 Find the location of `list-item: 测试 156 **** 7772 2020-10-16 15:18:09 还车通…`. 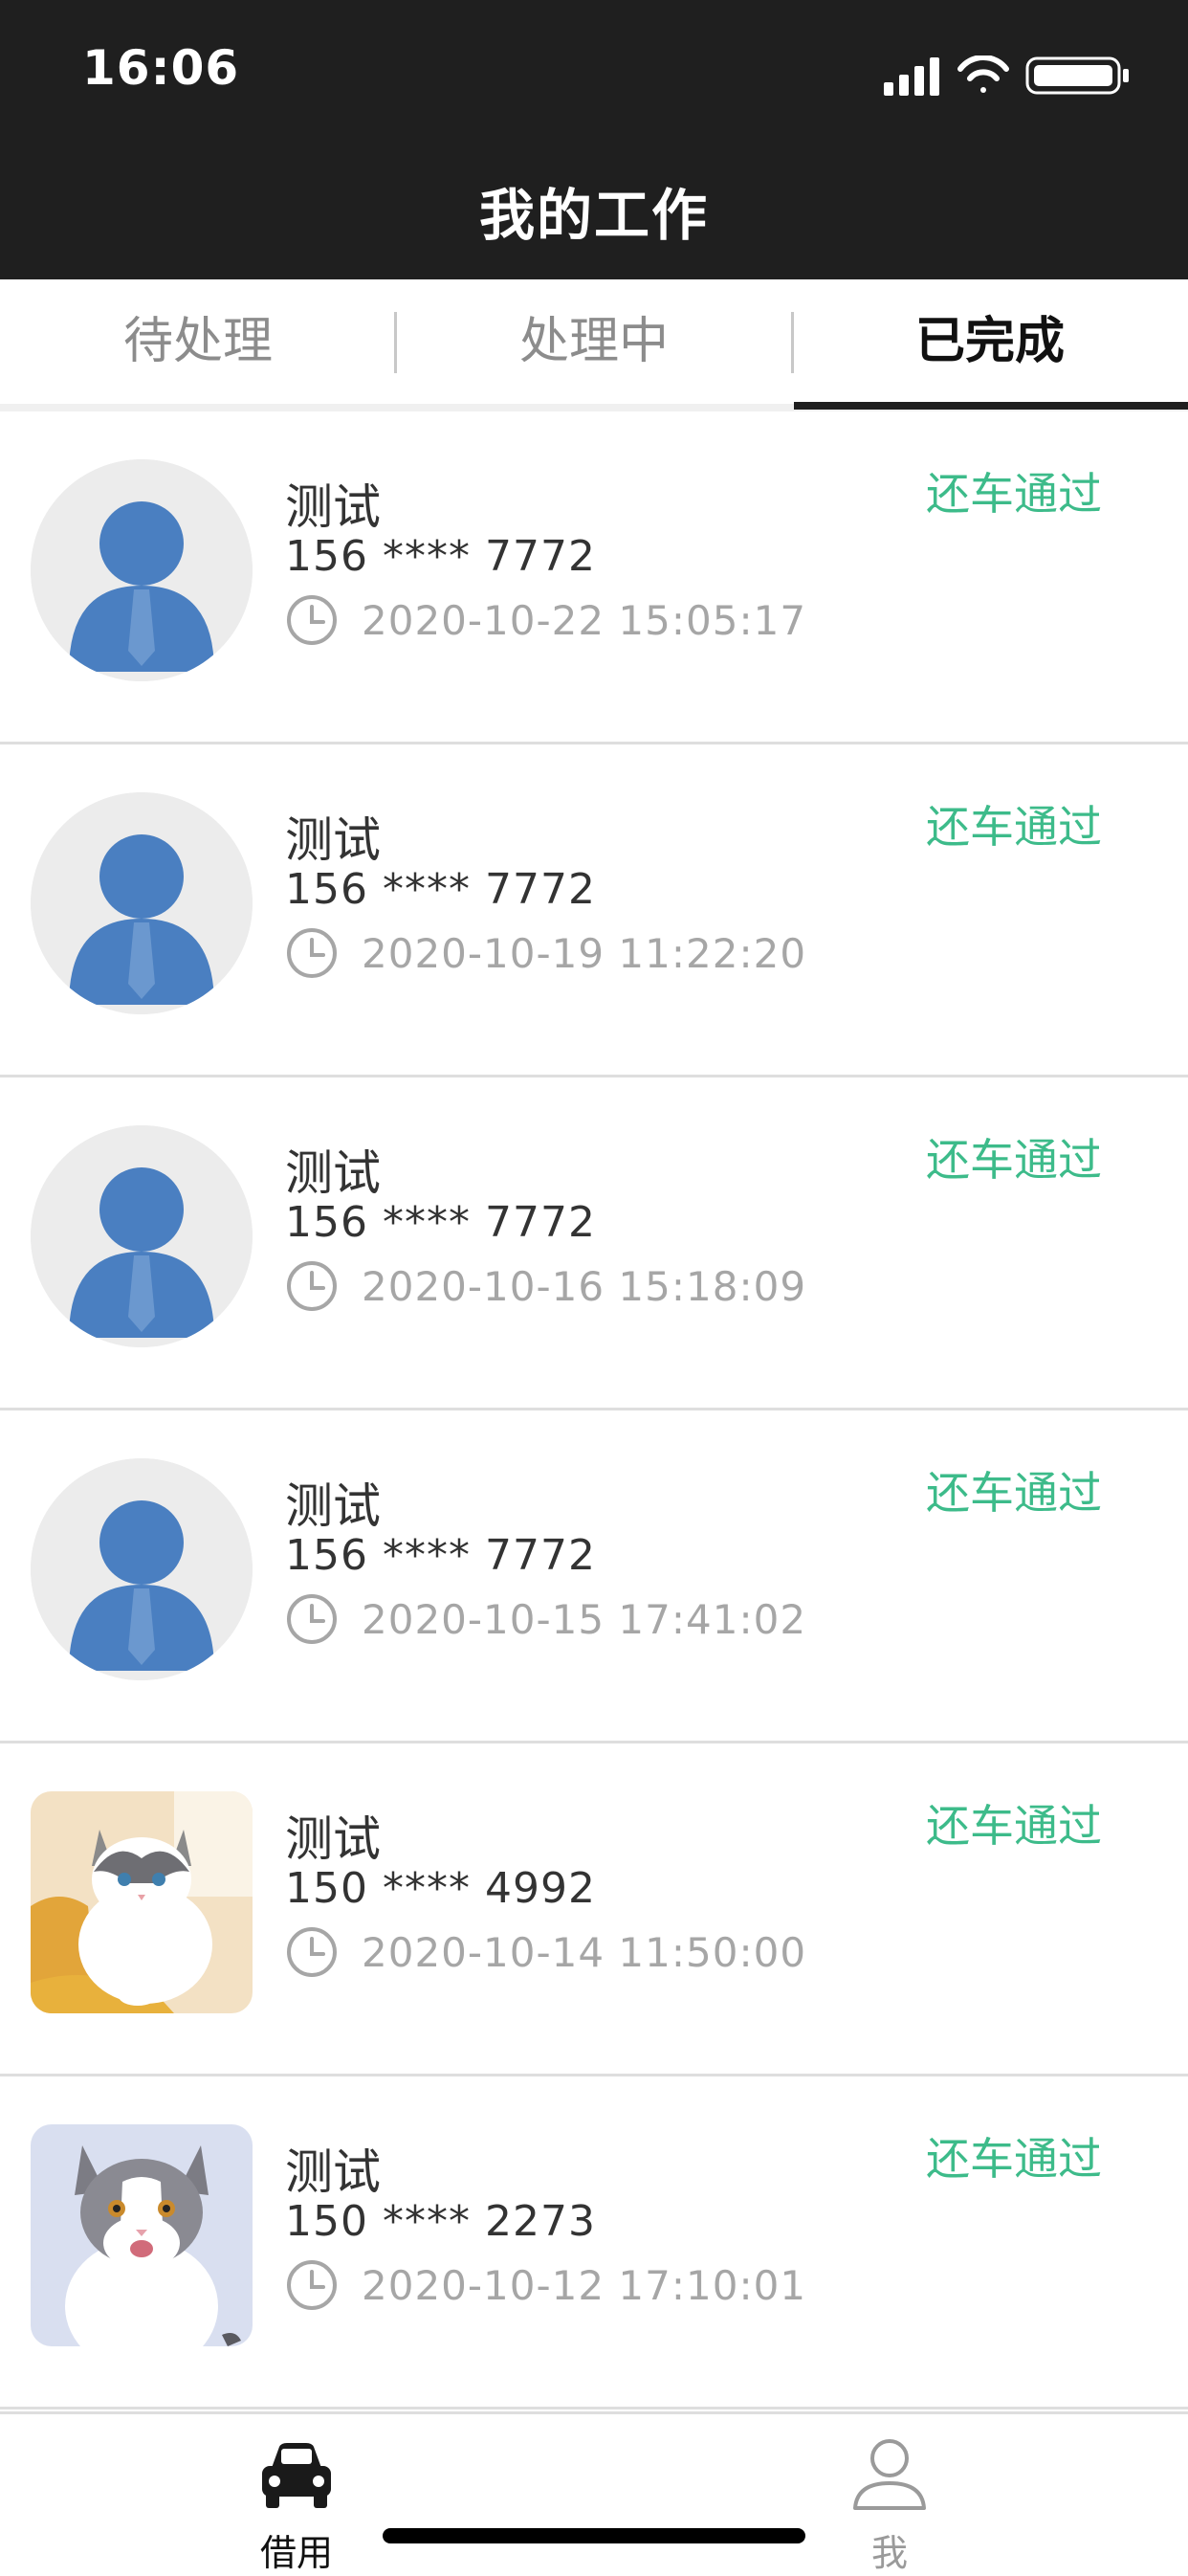

list-item: 测试 156 **** 7772 2020-10-16 15:18:09 还车通… is located at coordinates (594, 1243).